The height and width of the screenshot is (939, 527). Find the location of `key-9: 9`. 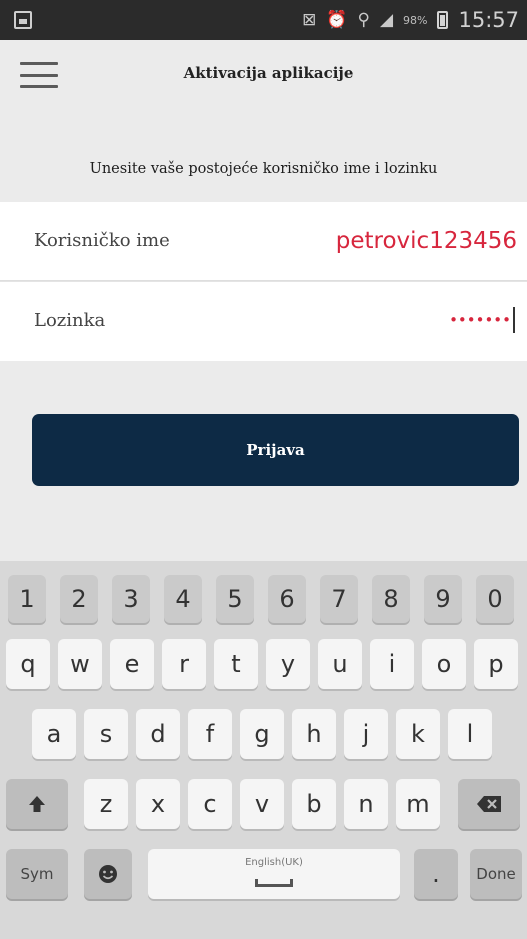

key-9: 9 is located at coordinates (443, 599).